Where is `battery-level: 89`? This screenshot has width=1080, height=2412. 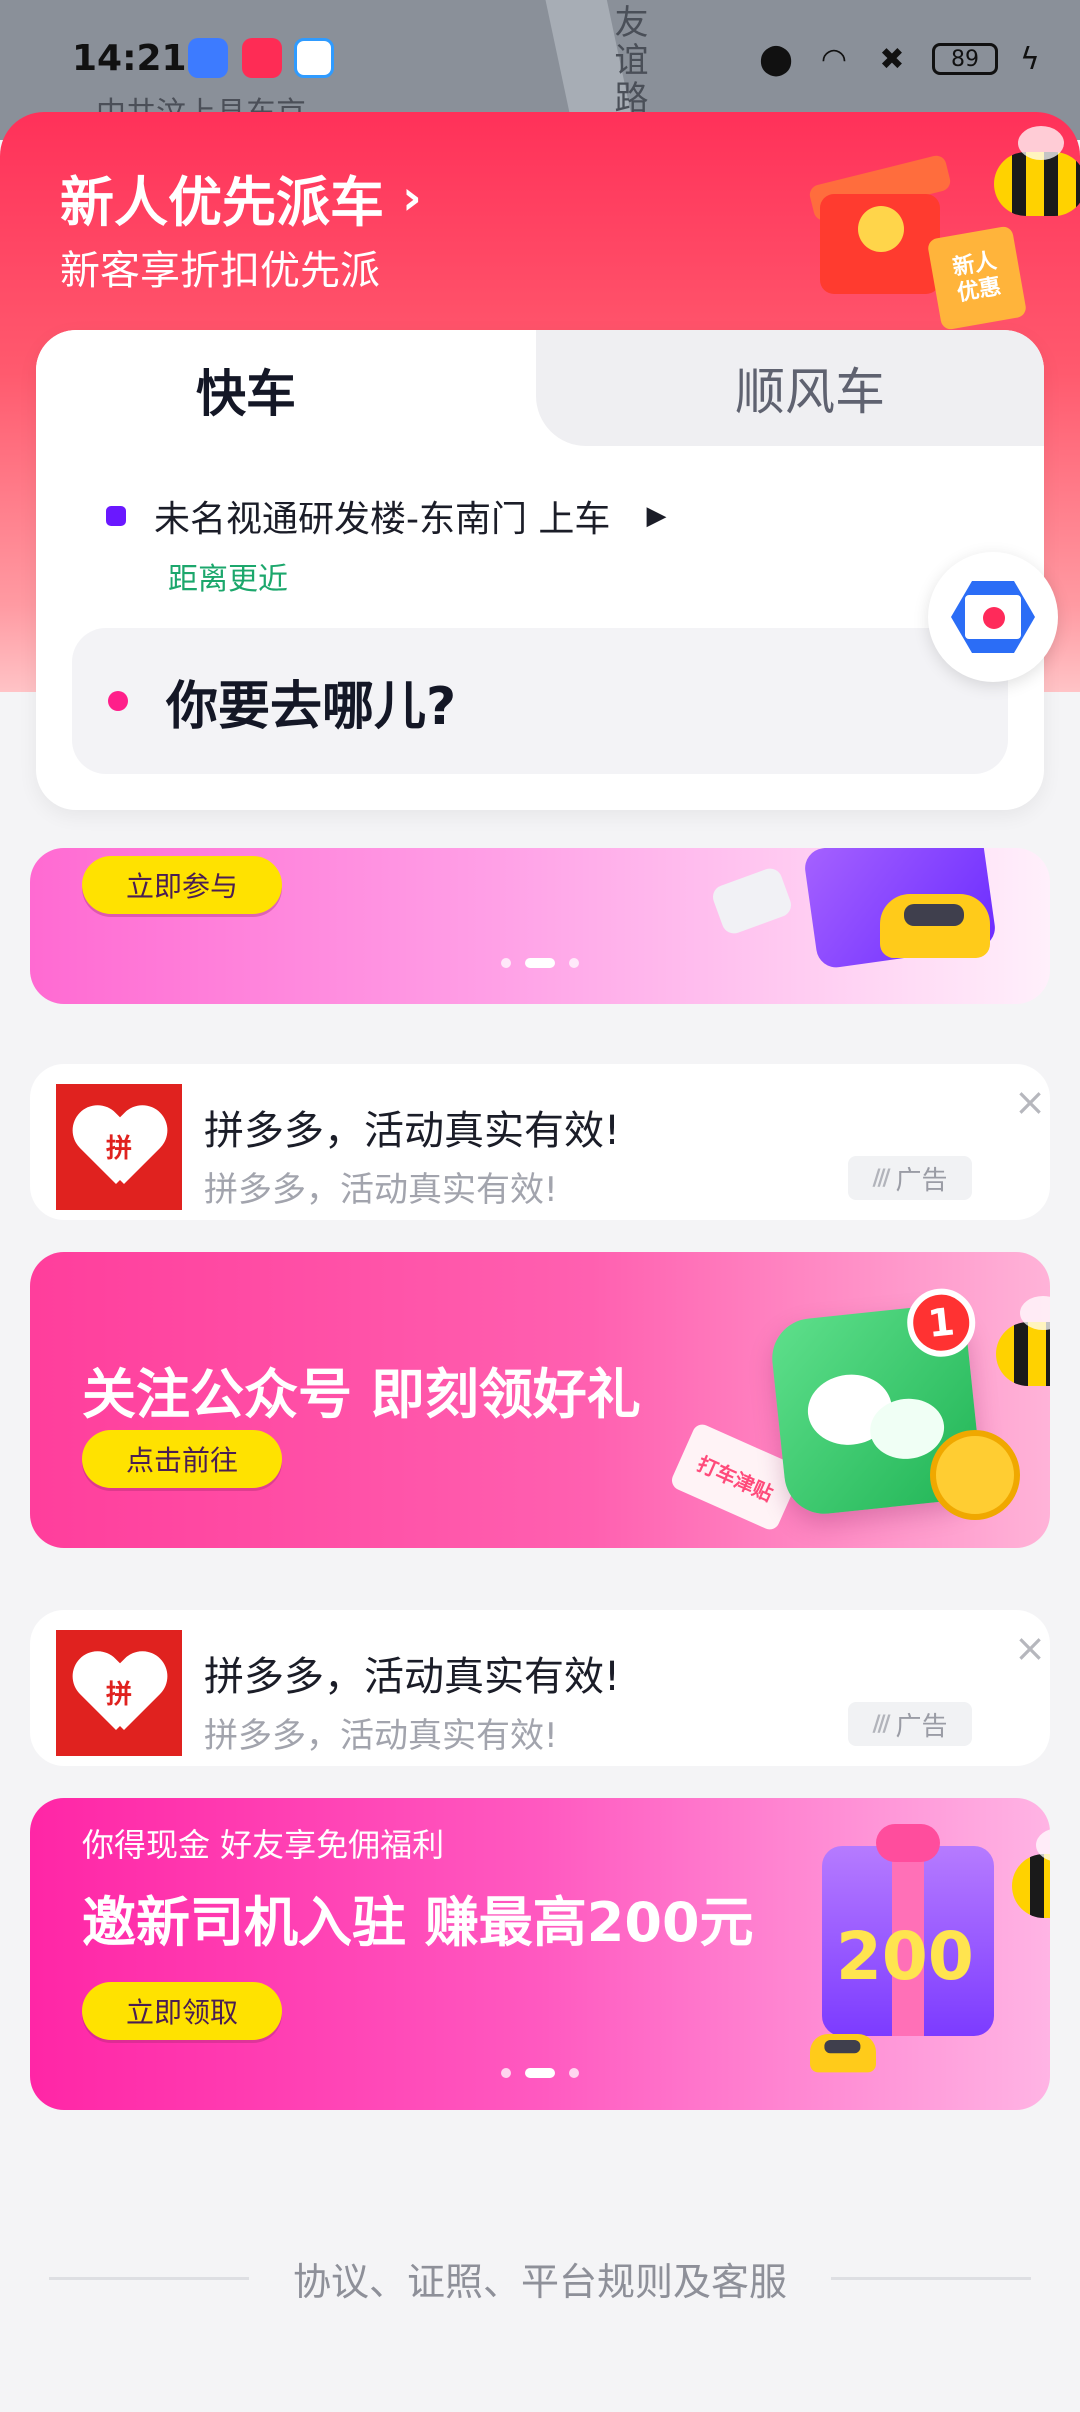 battery-level: 89 is located at coordinates (965, 59).